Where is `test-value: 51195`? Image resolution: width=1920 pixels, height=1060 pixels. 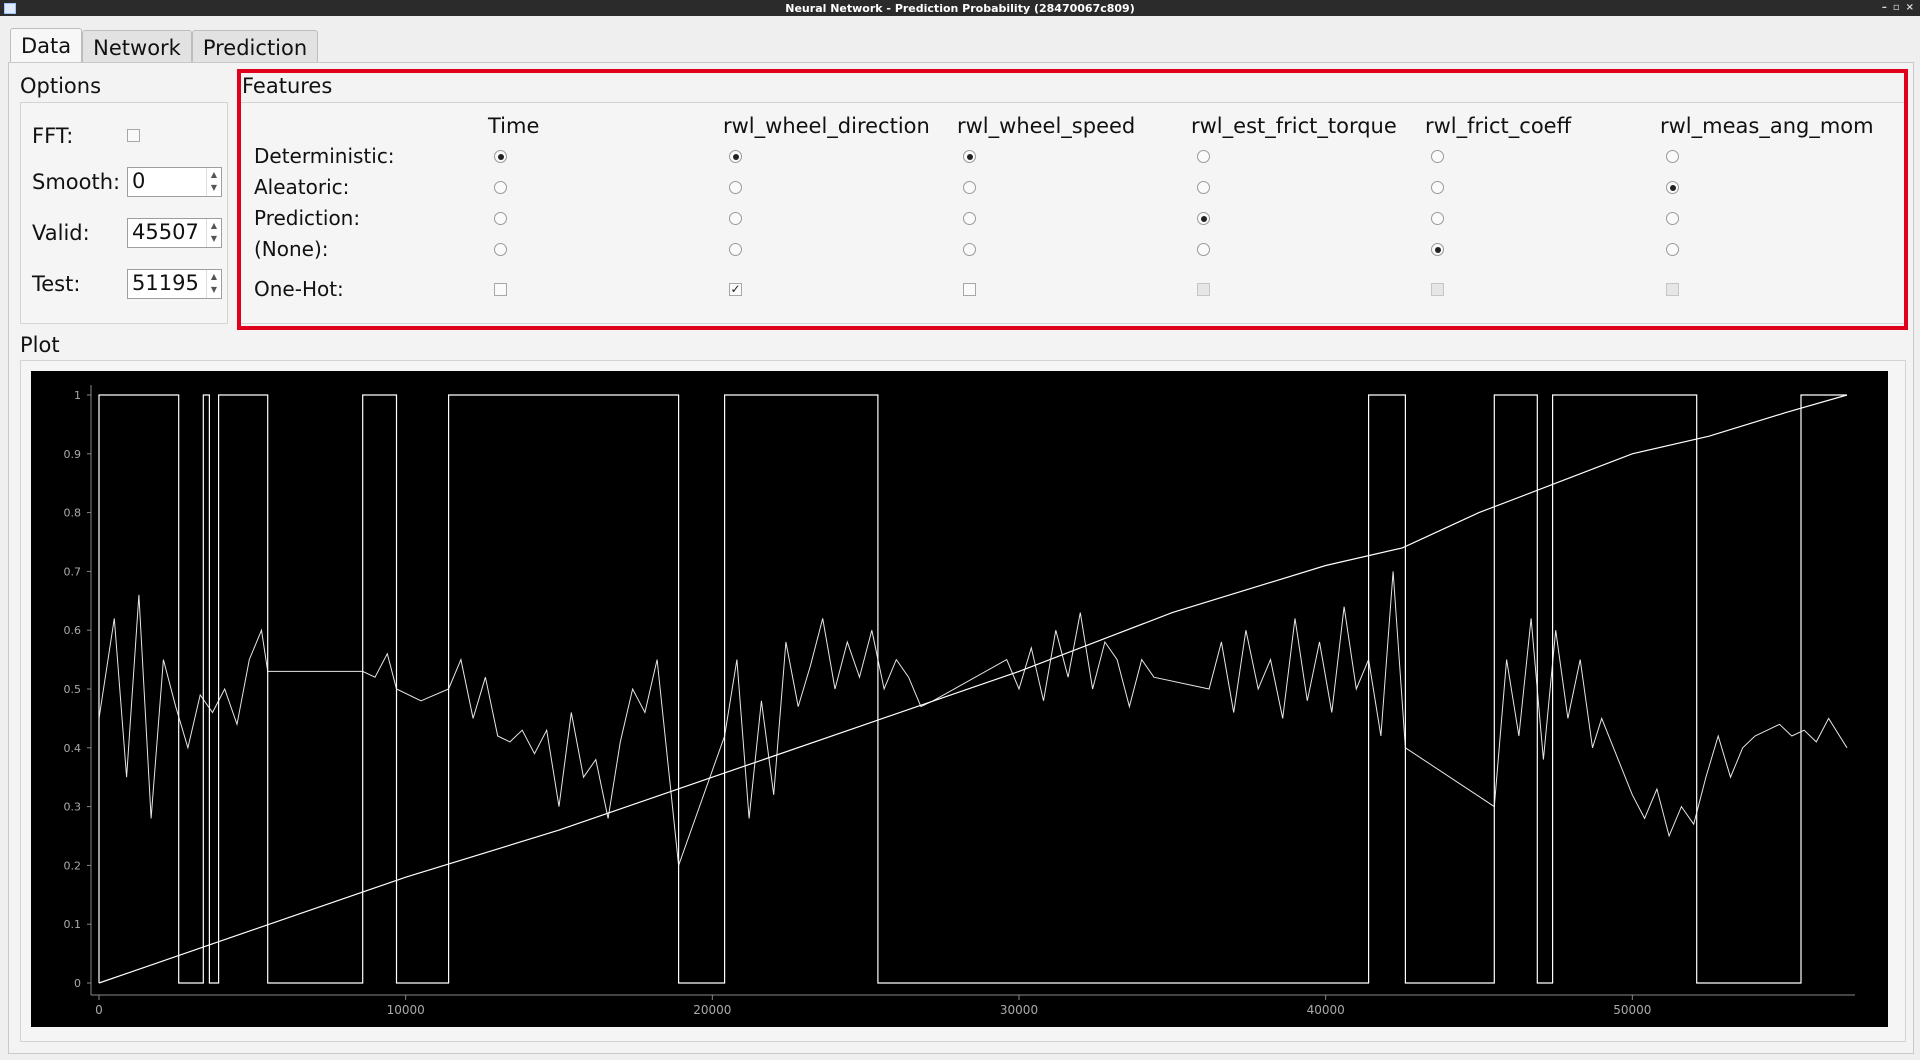
test-value: 51195 is located at coordinates (165, 283).